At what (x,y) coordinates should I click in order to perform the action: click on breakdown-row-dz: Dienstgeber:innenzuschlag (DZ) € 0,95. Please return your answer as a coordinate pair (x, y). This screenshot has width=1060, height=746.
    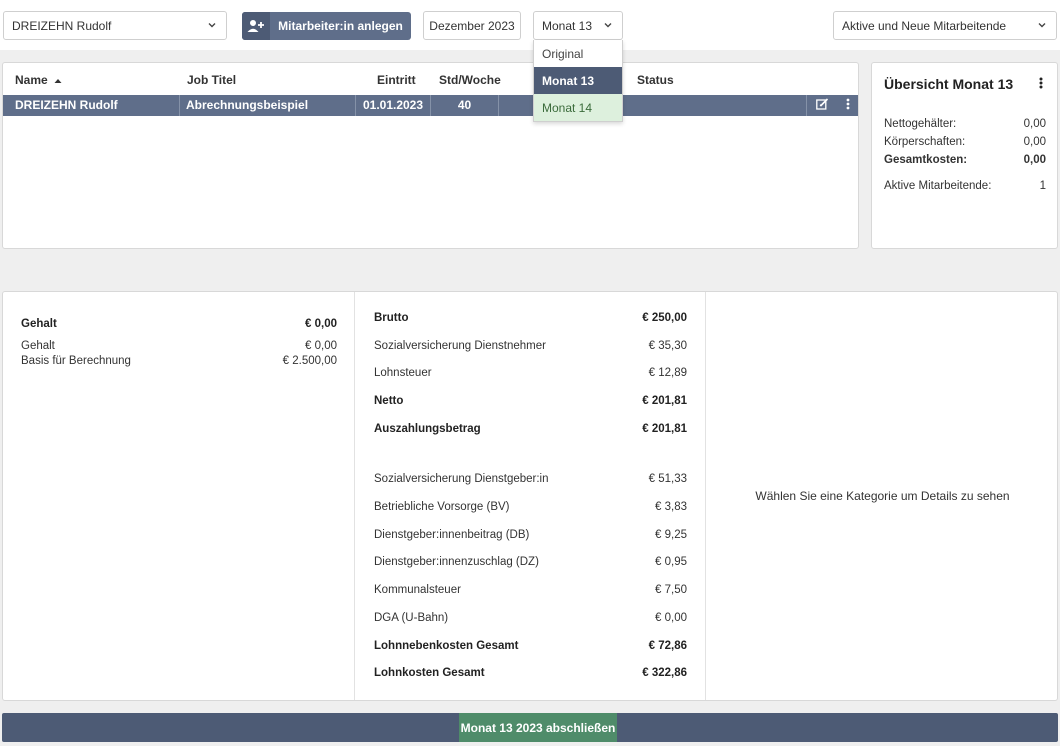
    Looking at the image, I should click on (530, 562).